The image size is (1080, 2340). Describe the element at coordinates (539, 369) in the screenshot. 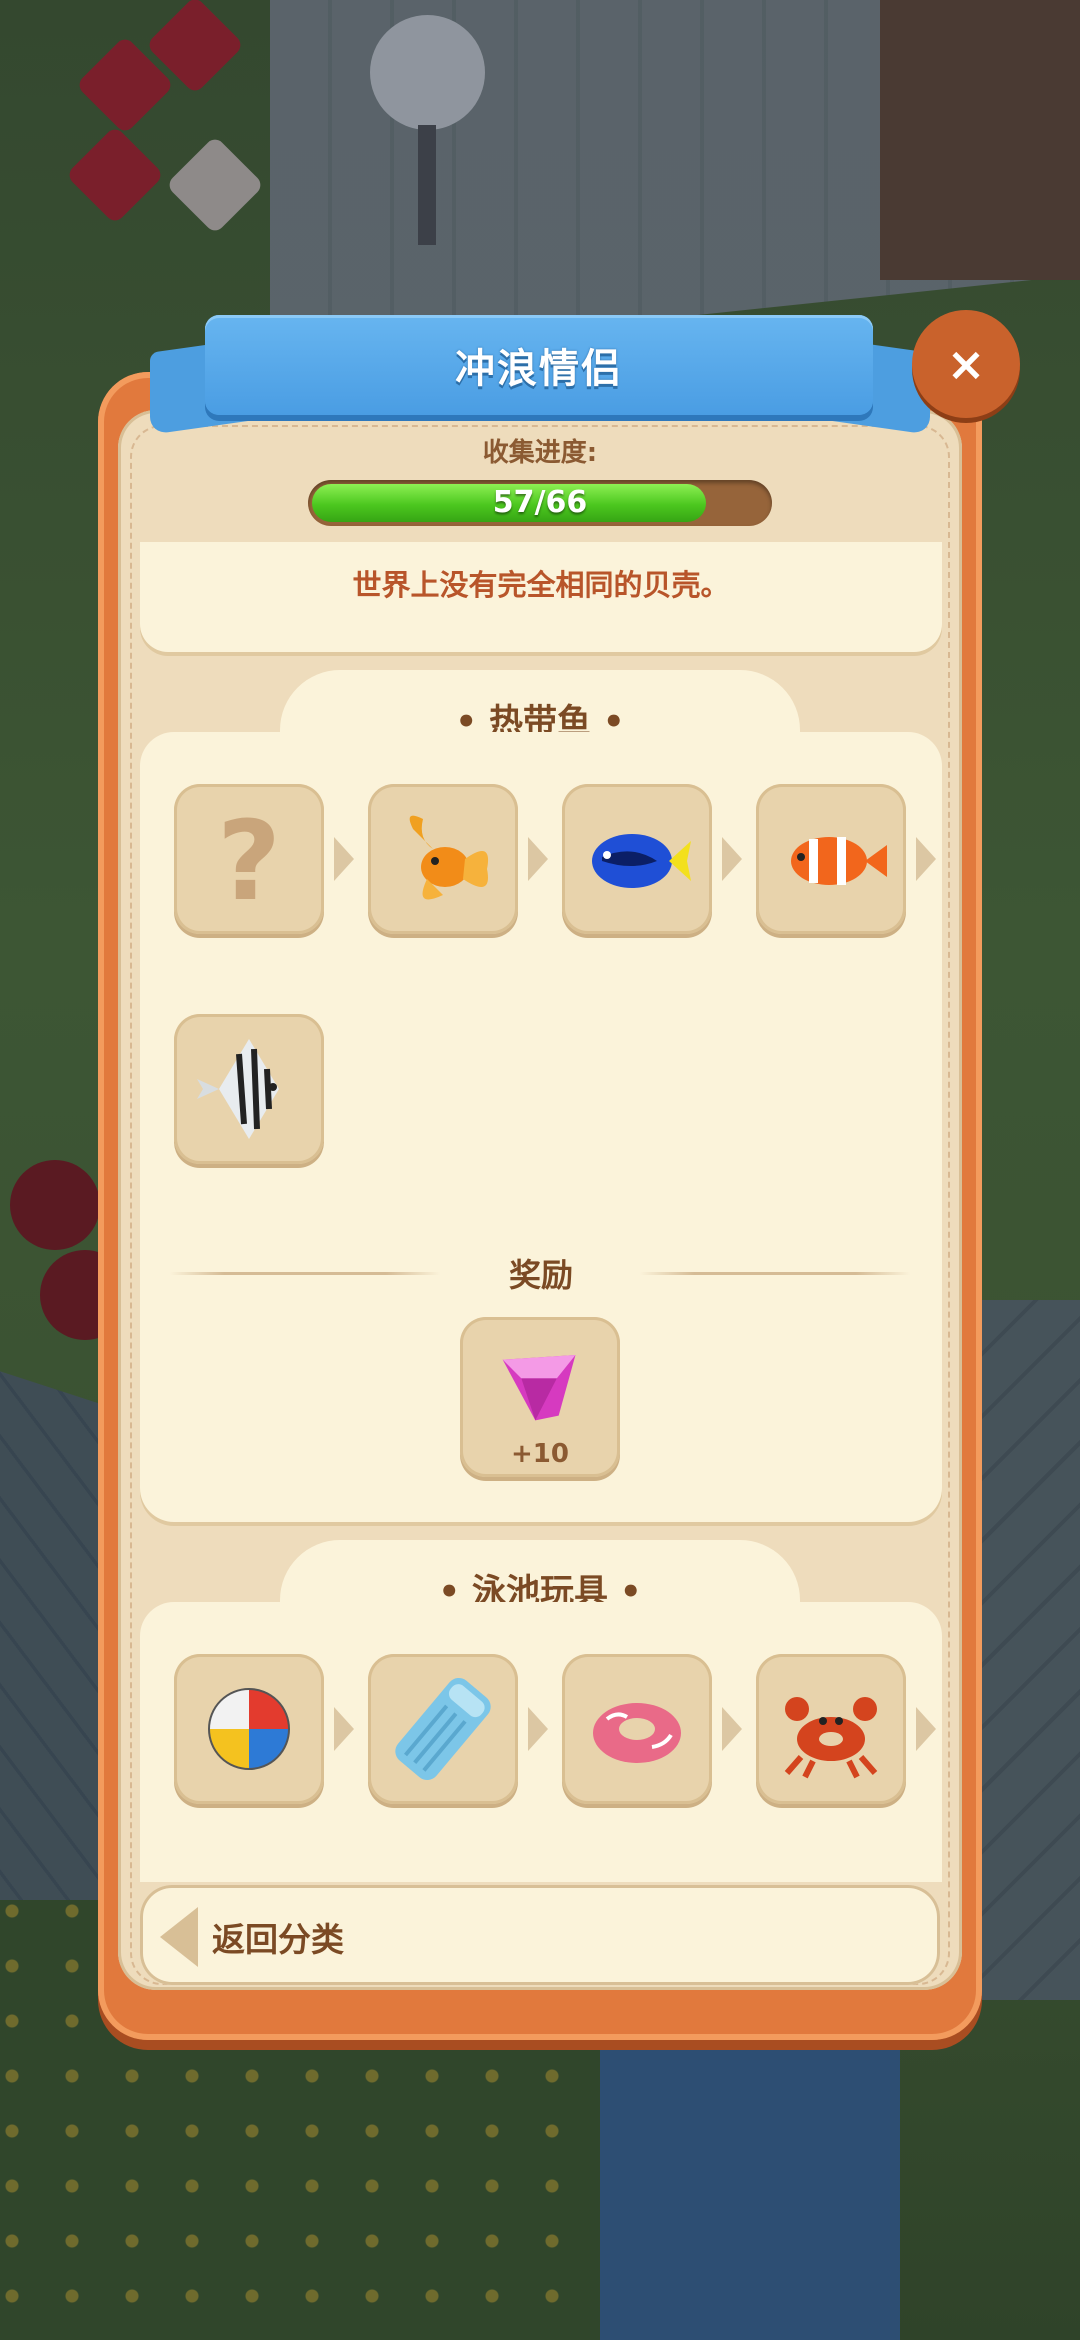

I see `modal-title: 冲浪情侣` at that location.